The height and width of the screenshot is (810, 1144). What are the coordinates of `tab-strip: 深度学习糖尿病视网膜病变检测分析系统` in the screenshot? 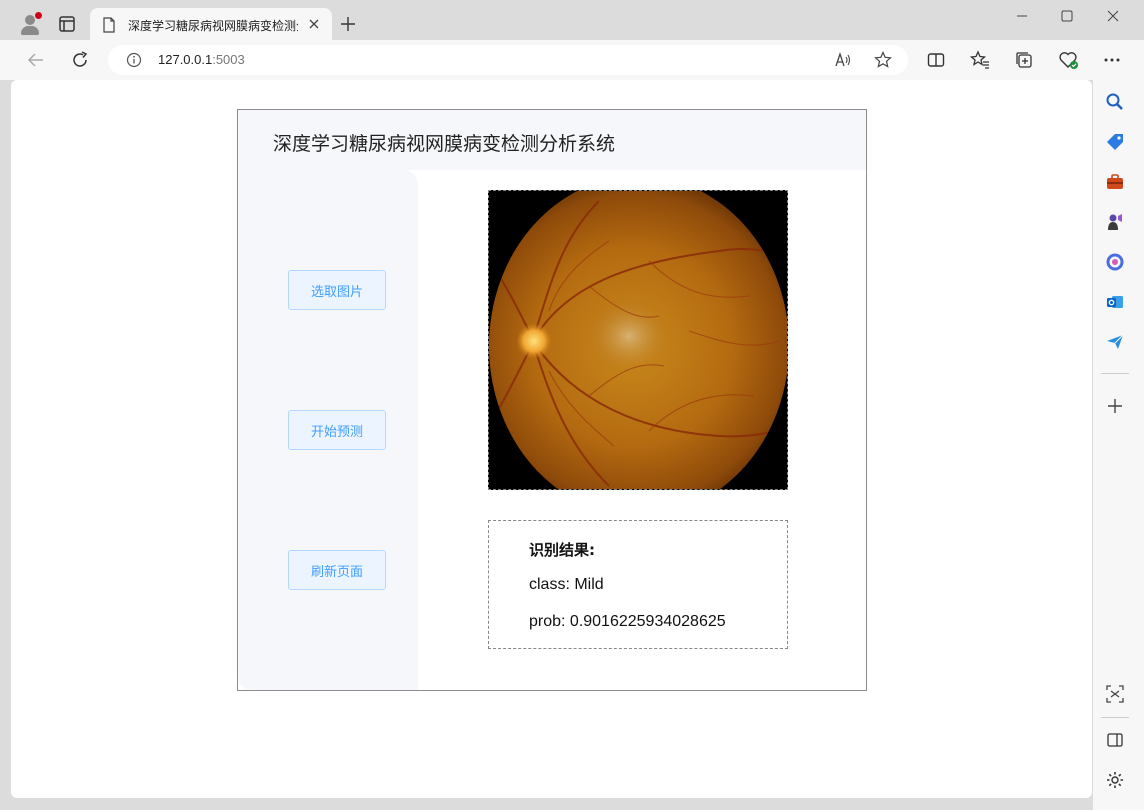 It's located at (572, 21).